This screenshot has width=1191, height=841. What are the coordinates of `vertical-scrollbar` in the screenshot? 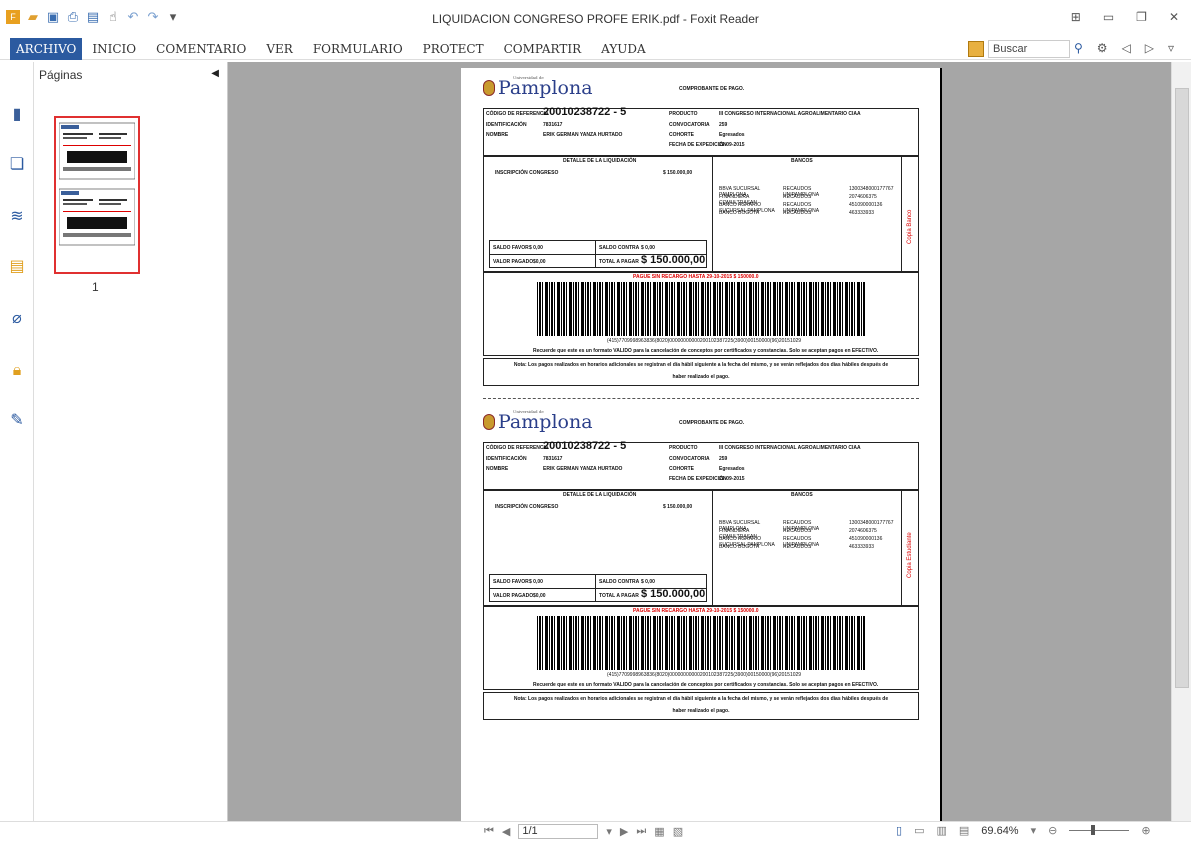 It's located at (1181, 441).